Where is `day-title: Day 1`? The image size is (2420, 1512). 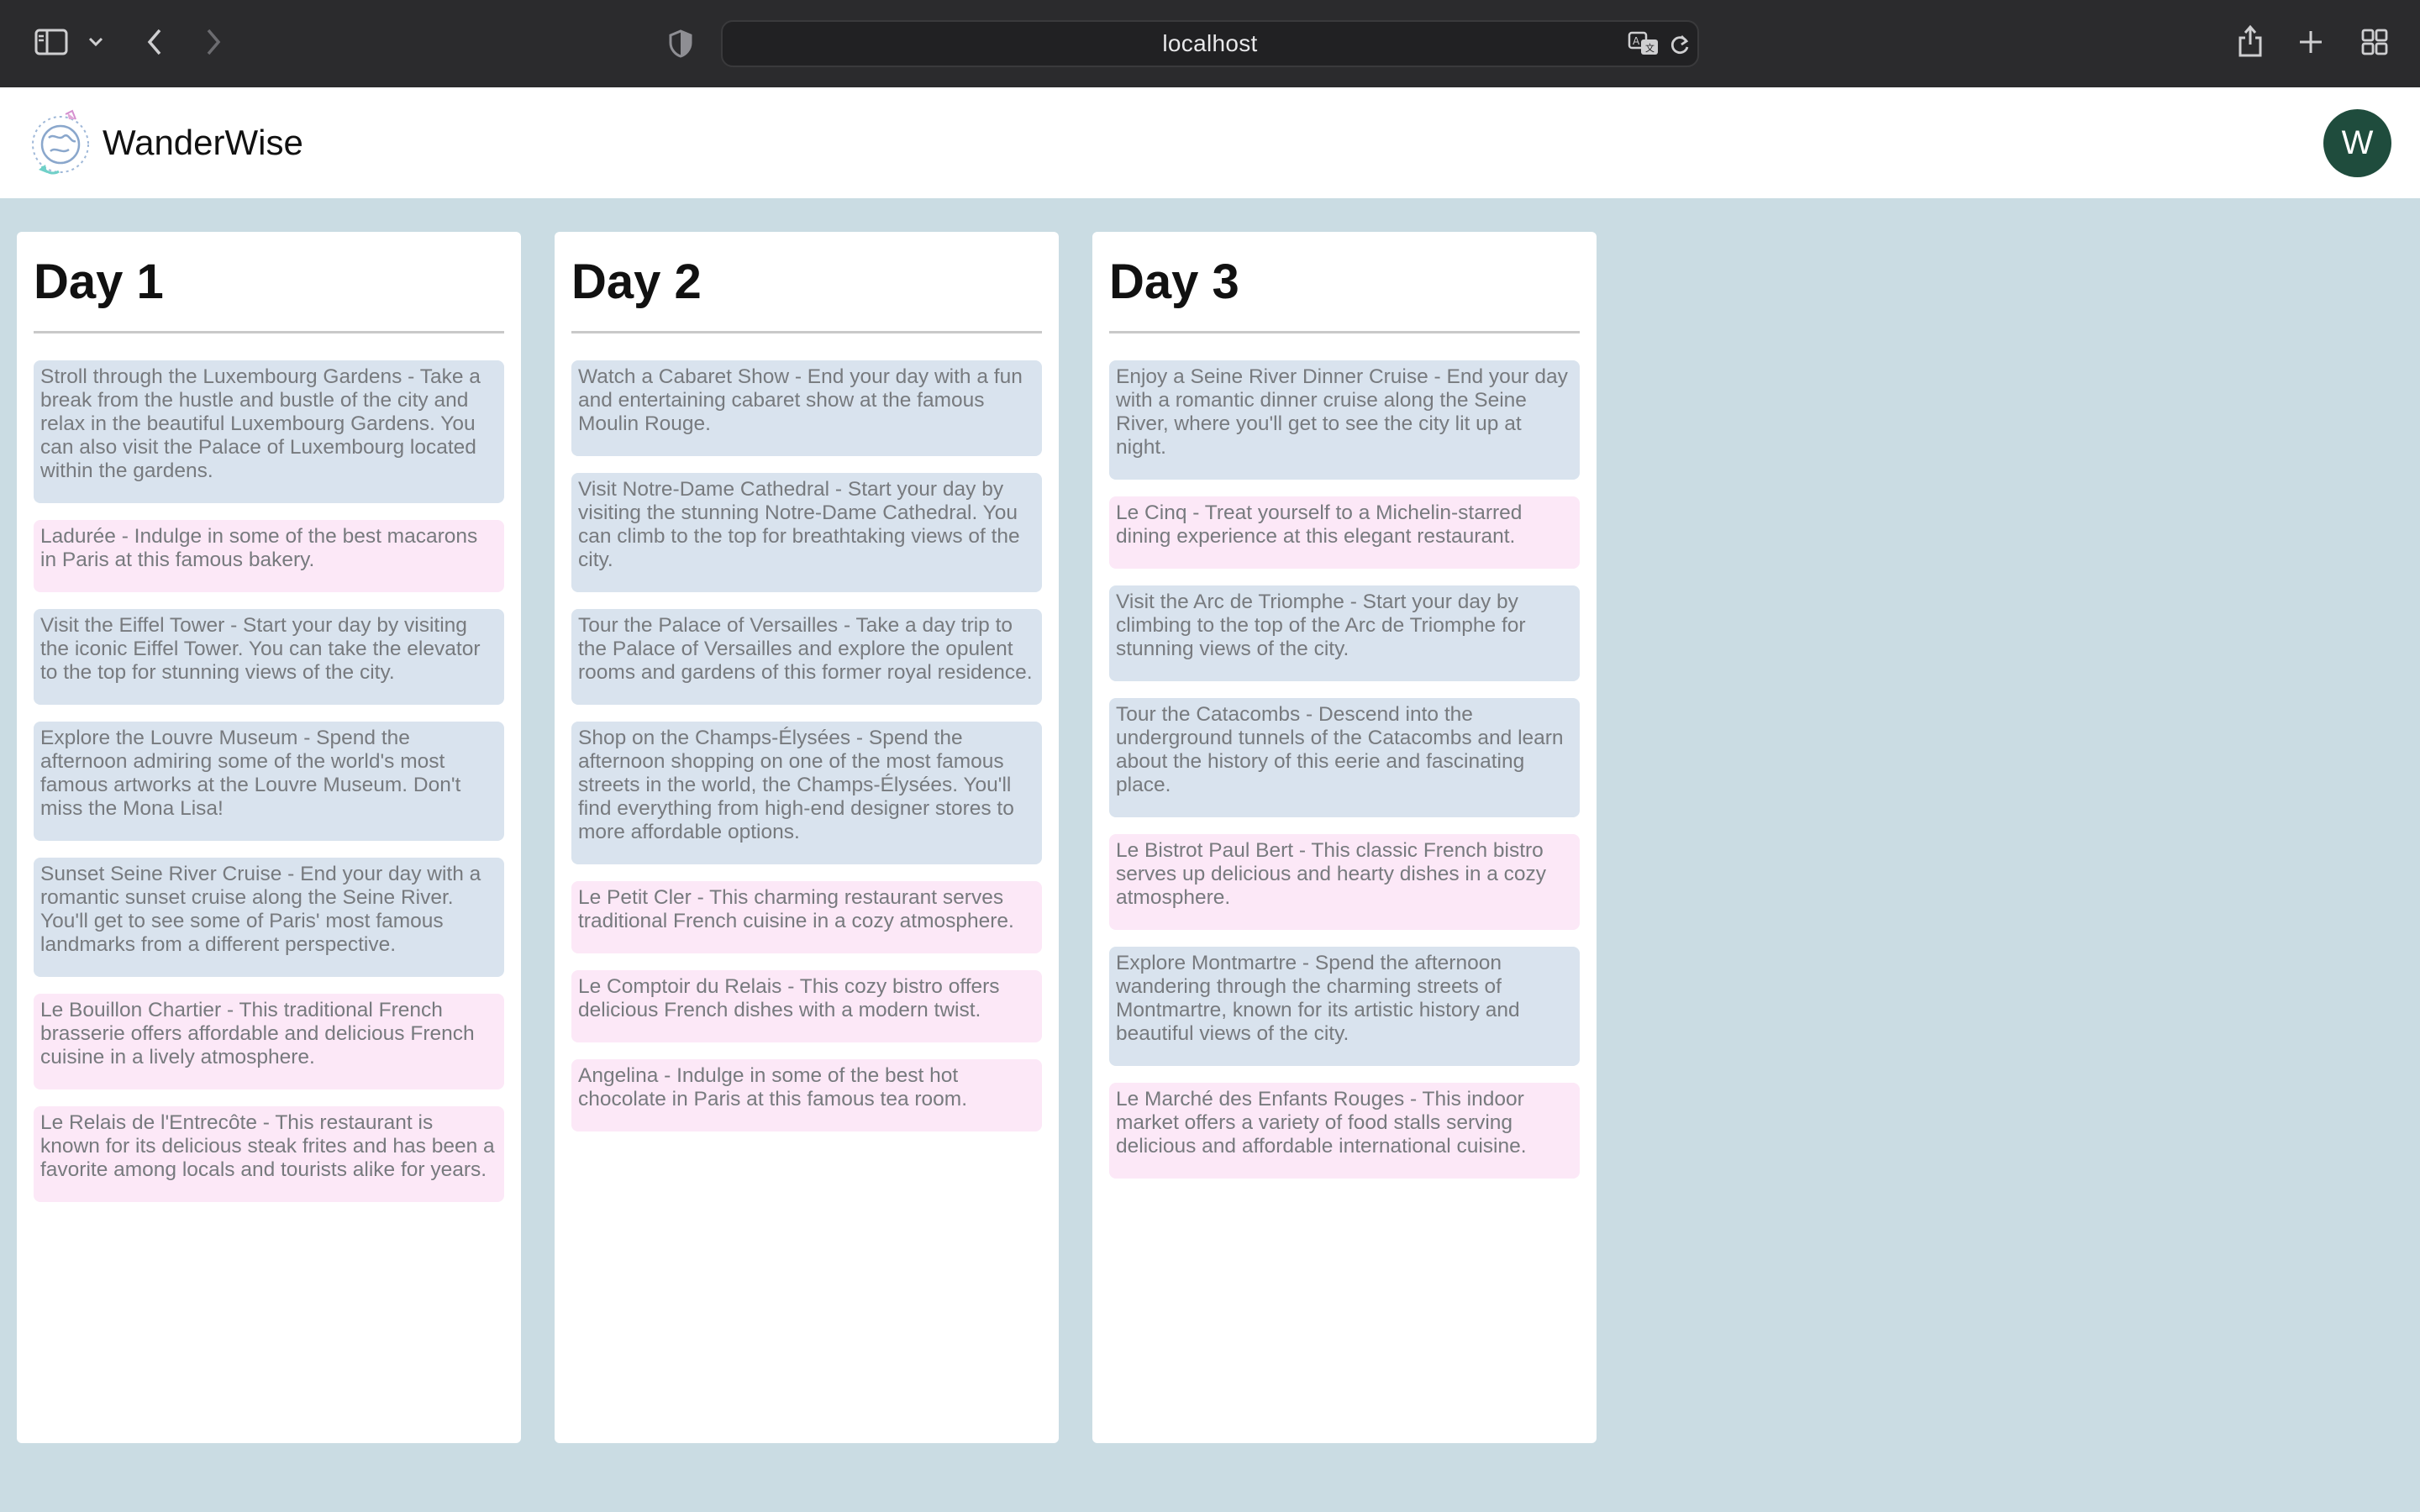 day-title: Day 1 is located at coordinates (99, 282).